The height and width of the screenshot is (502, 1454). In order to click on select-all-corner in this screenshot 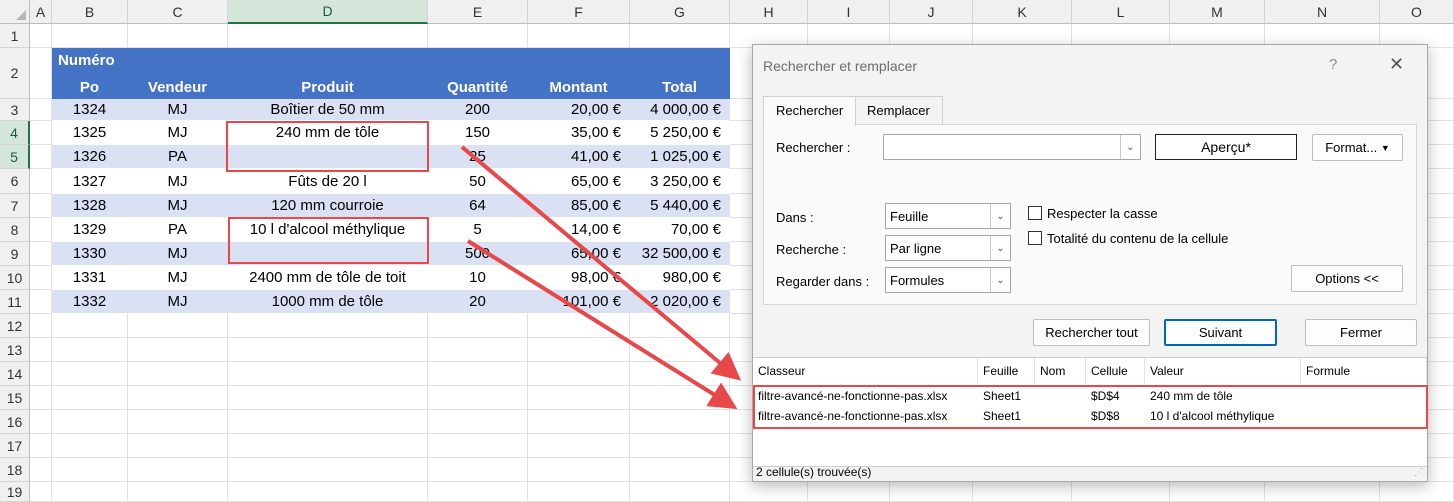, I will do `click(15, 12)`.